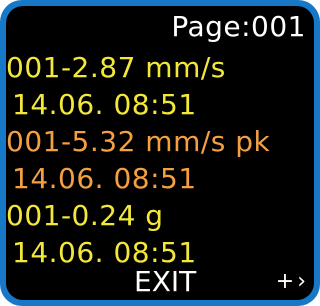  I want to click on record-3-value: 001-0.24 g, so click(85, 215).